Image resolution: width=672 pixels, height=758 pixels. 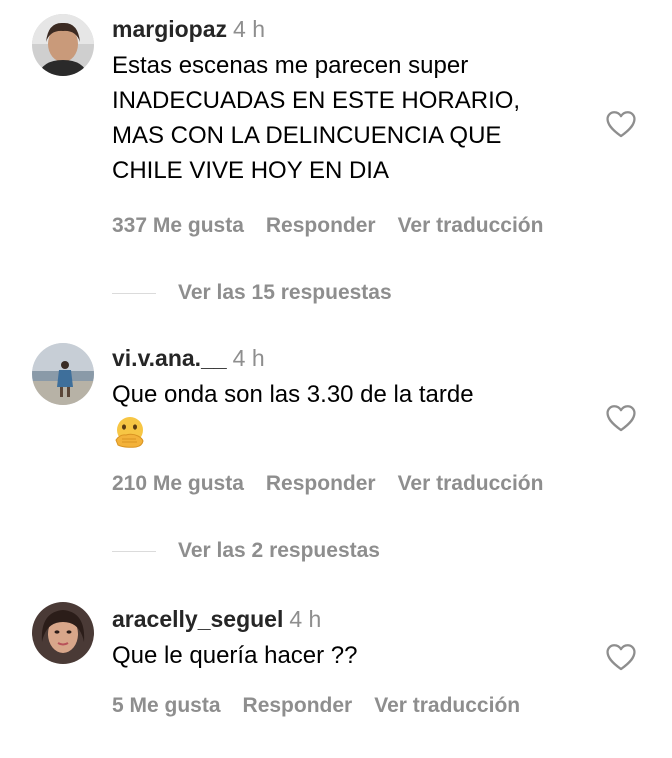 I want to click on view-replies: Ver las 15 respuestas, so click(x=252, y=293).